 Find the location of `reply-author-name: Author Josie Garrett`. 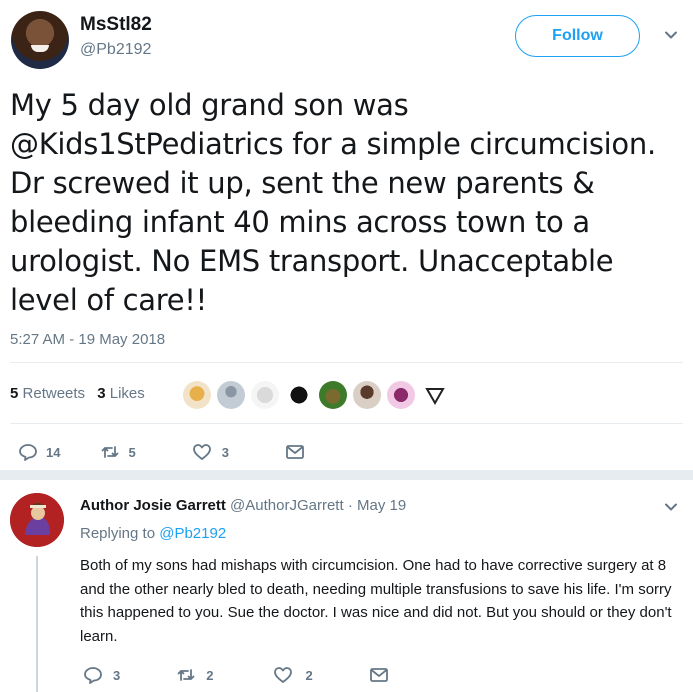

reply-author-name: Author Josie Garrett is located at coordinates (153, 505).